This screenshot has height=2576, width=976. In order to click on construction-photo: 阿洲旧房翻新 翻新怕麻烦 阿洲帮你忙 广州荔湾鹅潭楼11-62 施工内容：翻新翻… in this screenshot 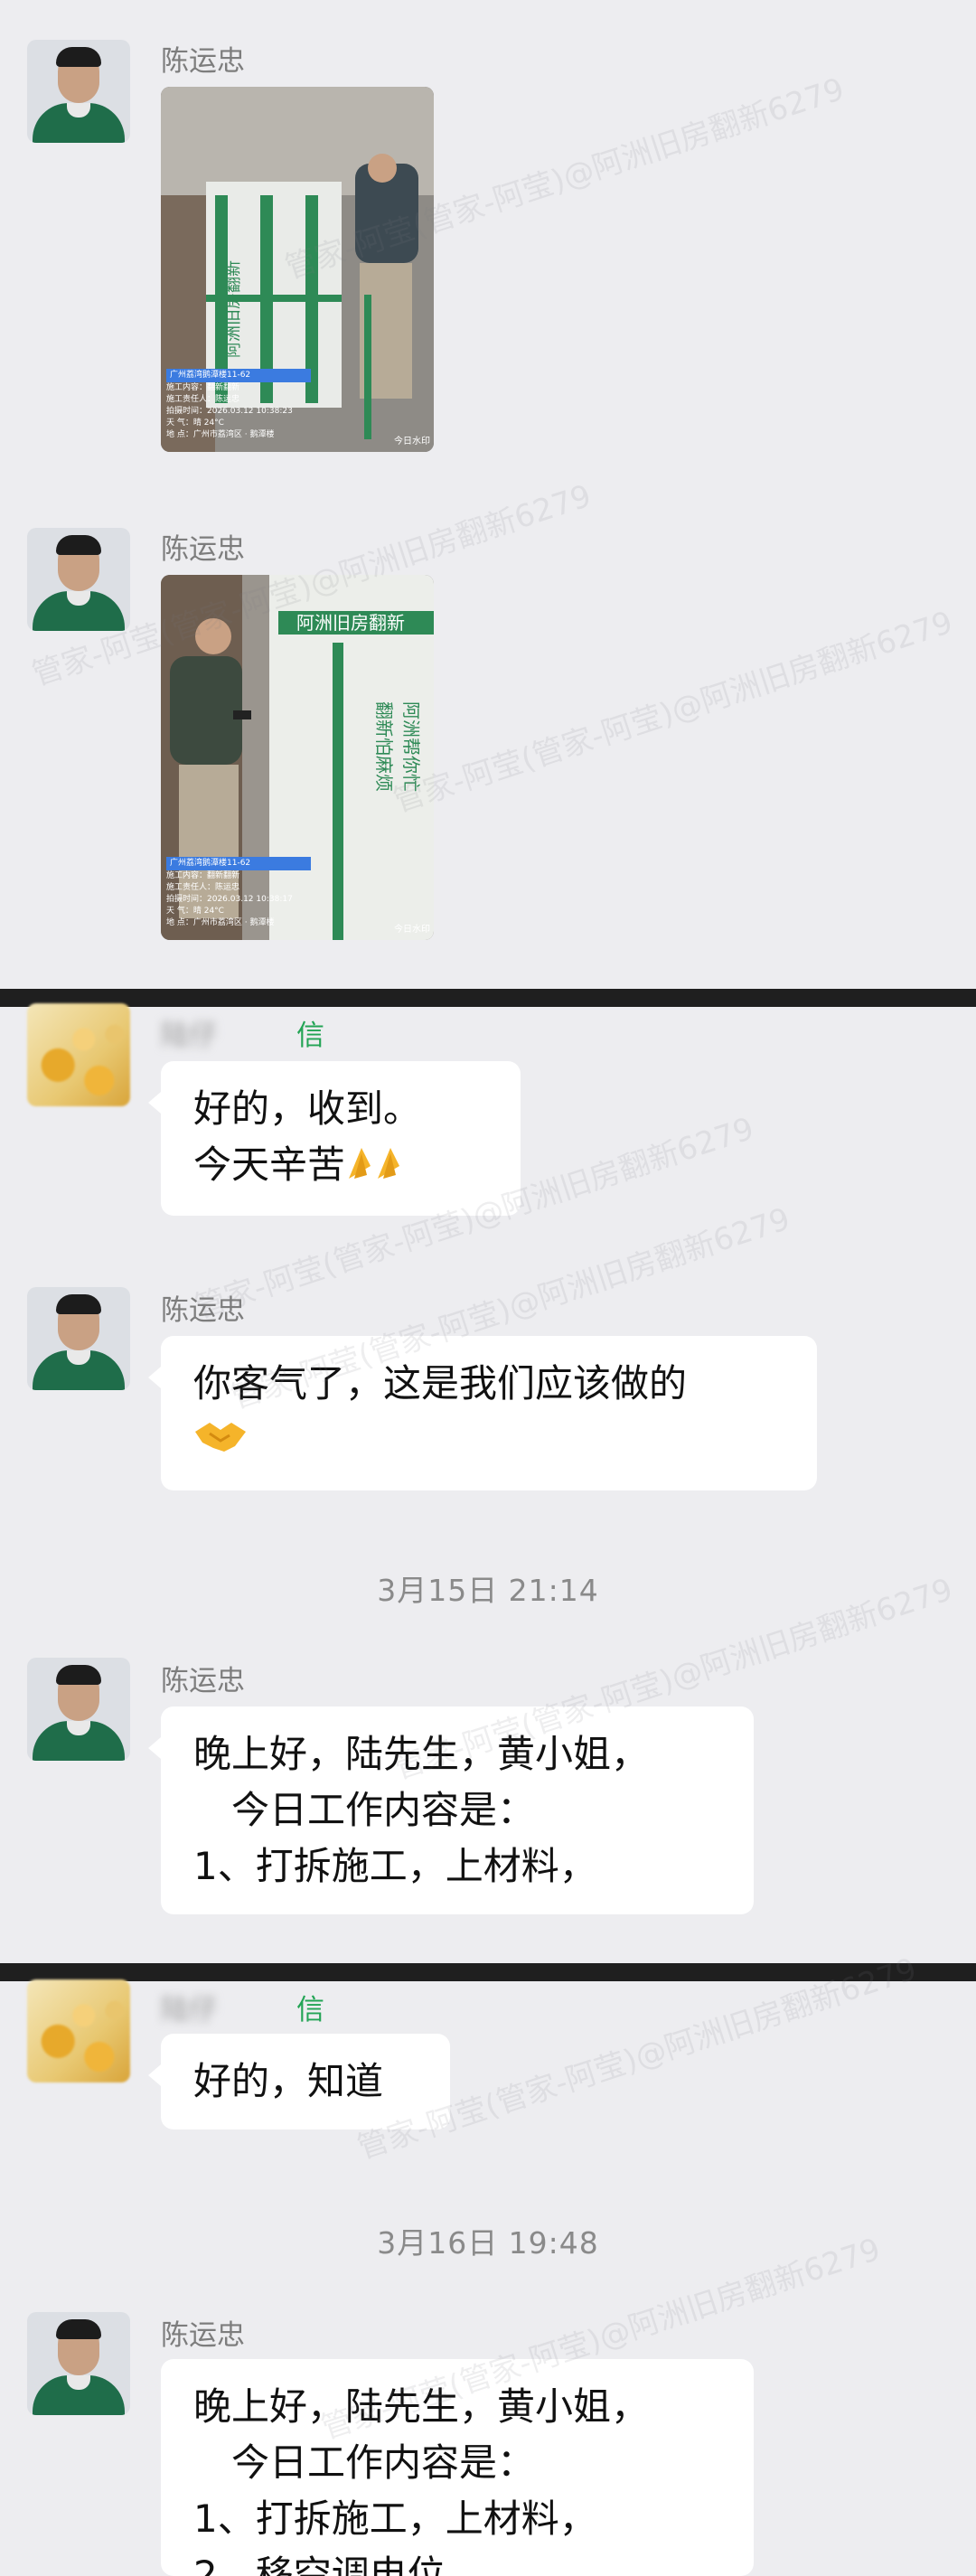, I will do `click(297, 758)`.